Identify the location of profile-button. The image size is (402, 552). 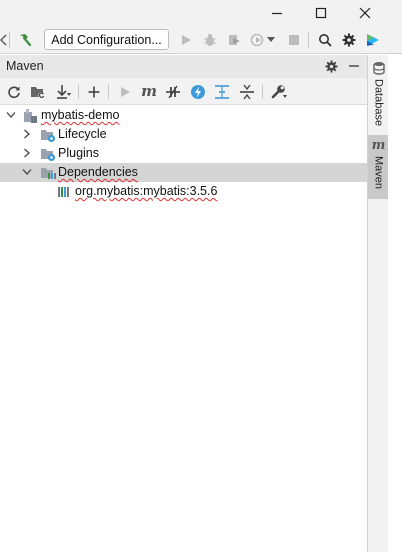
(257, 40).